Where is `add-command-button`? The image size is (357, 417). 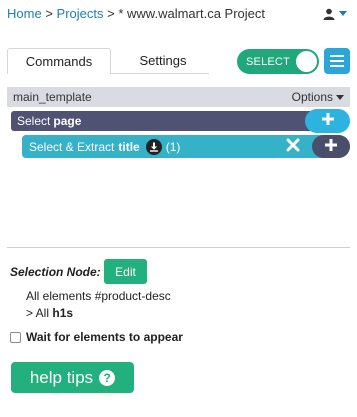 add-command-button is located at coordinates (327, 121).